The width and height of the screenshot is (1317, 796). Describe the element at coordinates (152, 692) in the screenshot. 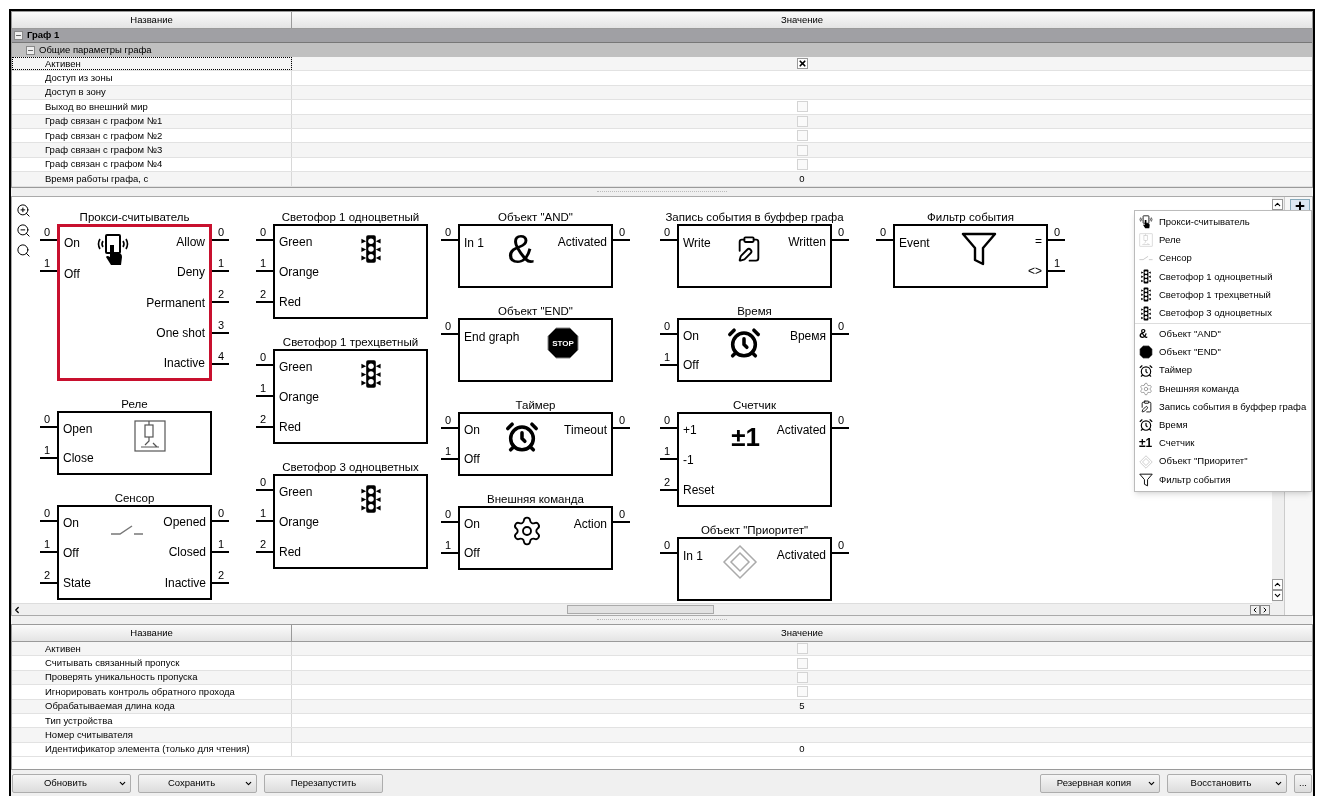

I see `property-name: Игнорировать контроль обратного прохода` at that location.